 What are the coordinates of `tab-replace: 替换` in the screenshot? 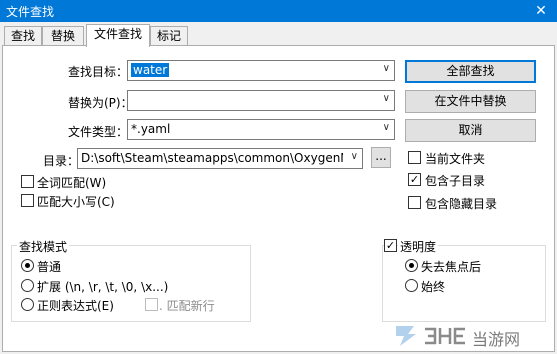 It's located at (63, 36).